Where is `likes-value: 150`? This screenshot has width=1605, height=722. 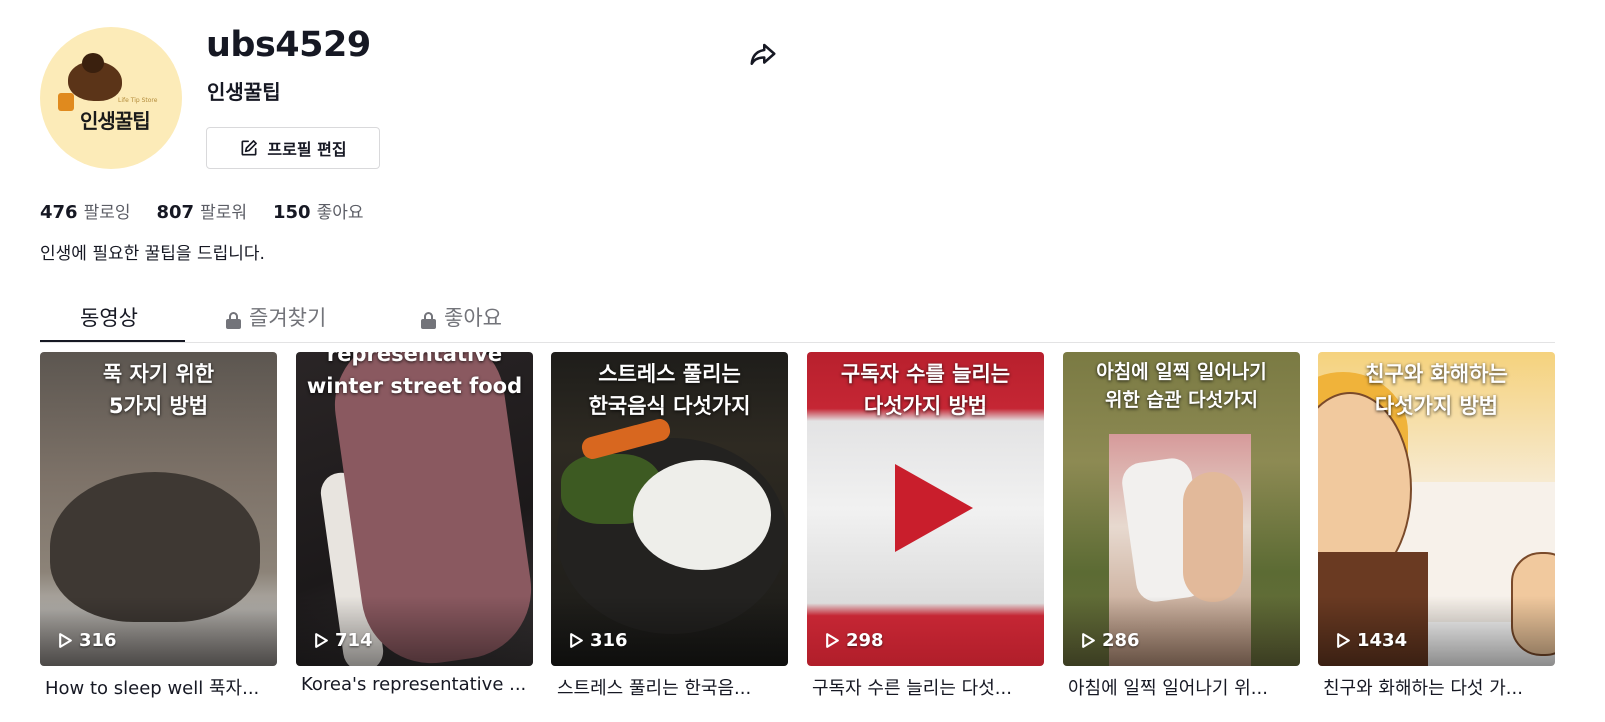
likes-value: 150 is located at coordinates (292, 212).